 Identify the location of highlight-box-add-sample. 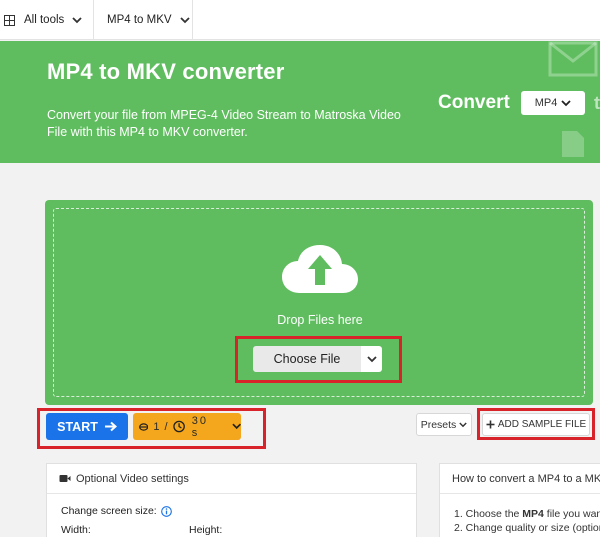
(536, 424).